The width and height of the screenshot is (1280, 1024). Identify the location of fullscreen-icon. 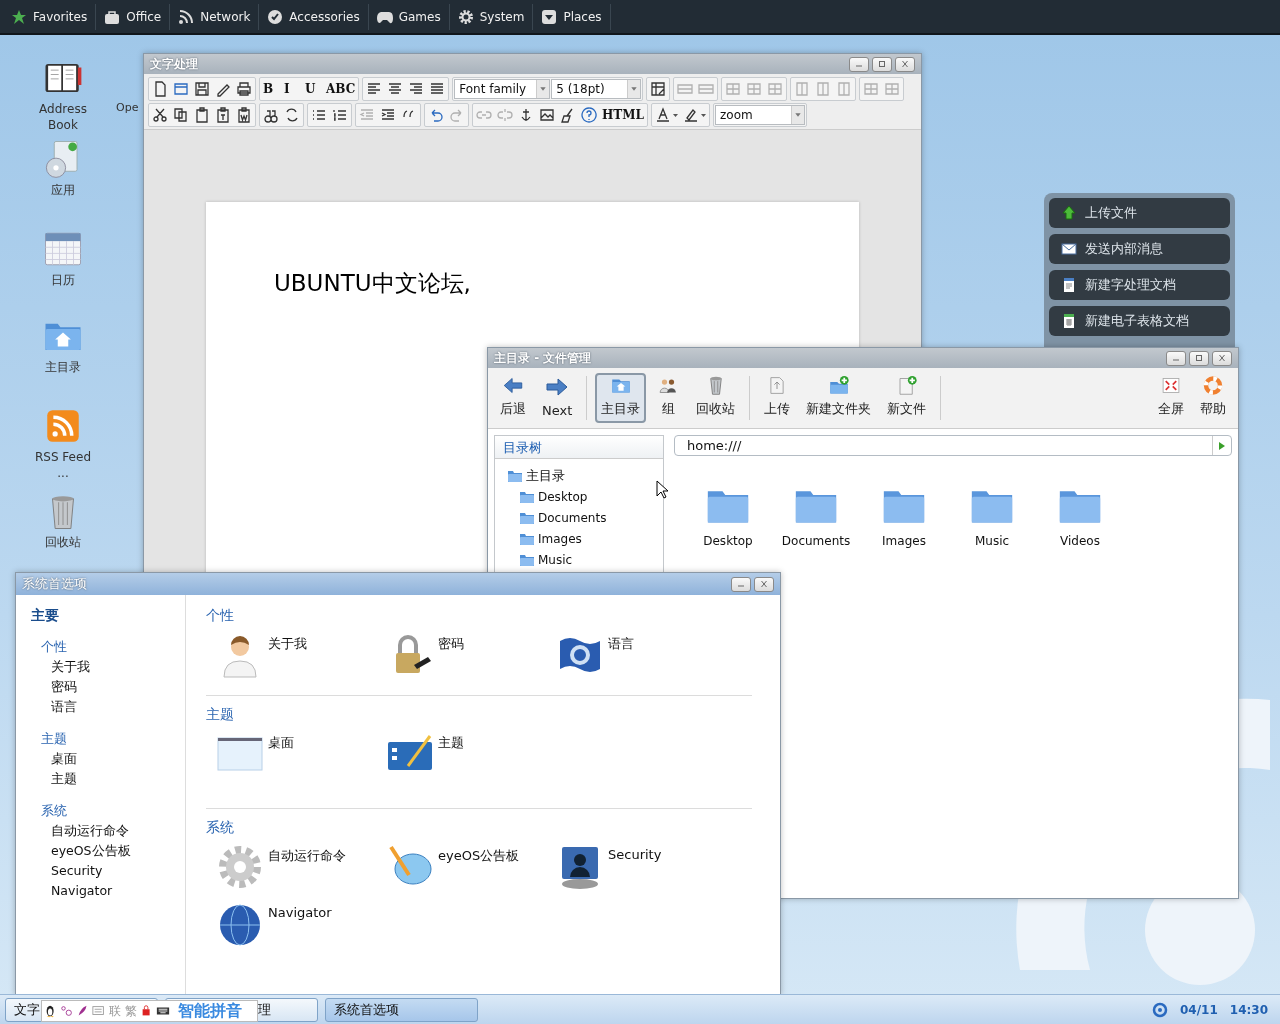
(1171, 385).